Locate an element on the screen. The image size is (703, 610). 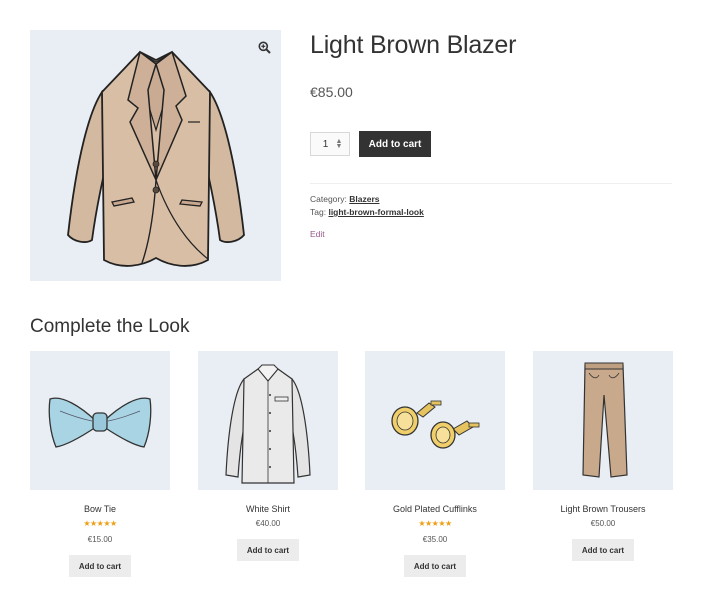
product-tag: Tag: light-brown-formal-look is located at coordinates (367, 212).